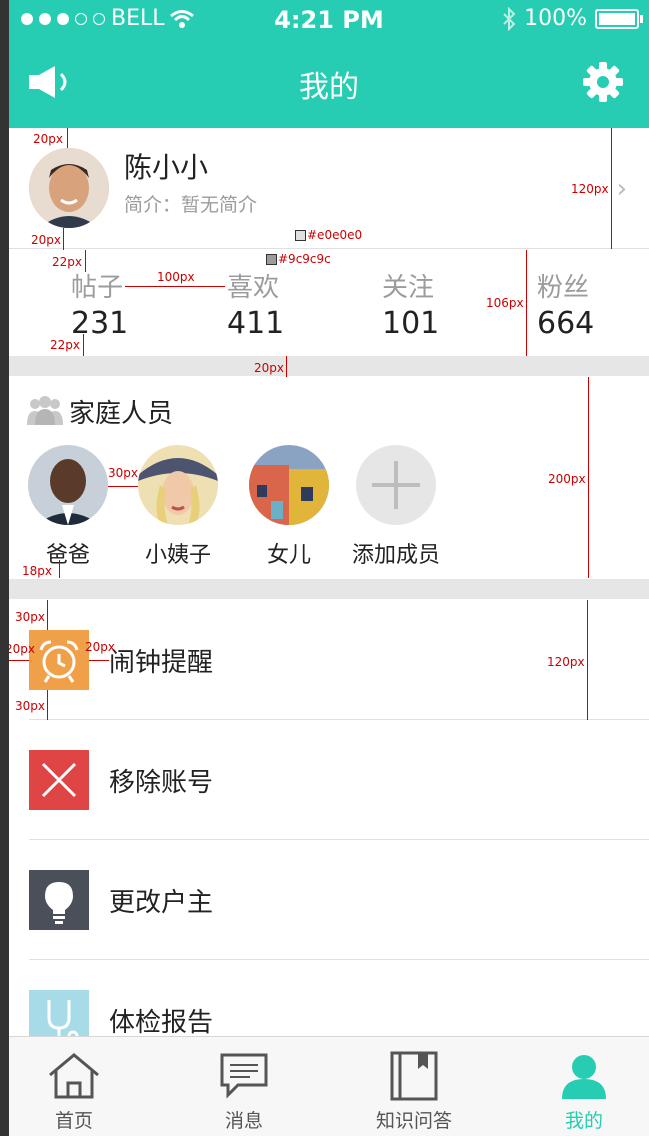  Describe the element at coordinates (339, 780) in the screenshot. I see `menu-item-remove-account: 移除账号` at that location.